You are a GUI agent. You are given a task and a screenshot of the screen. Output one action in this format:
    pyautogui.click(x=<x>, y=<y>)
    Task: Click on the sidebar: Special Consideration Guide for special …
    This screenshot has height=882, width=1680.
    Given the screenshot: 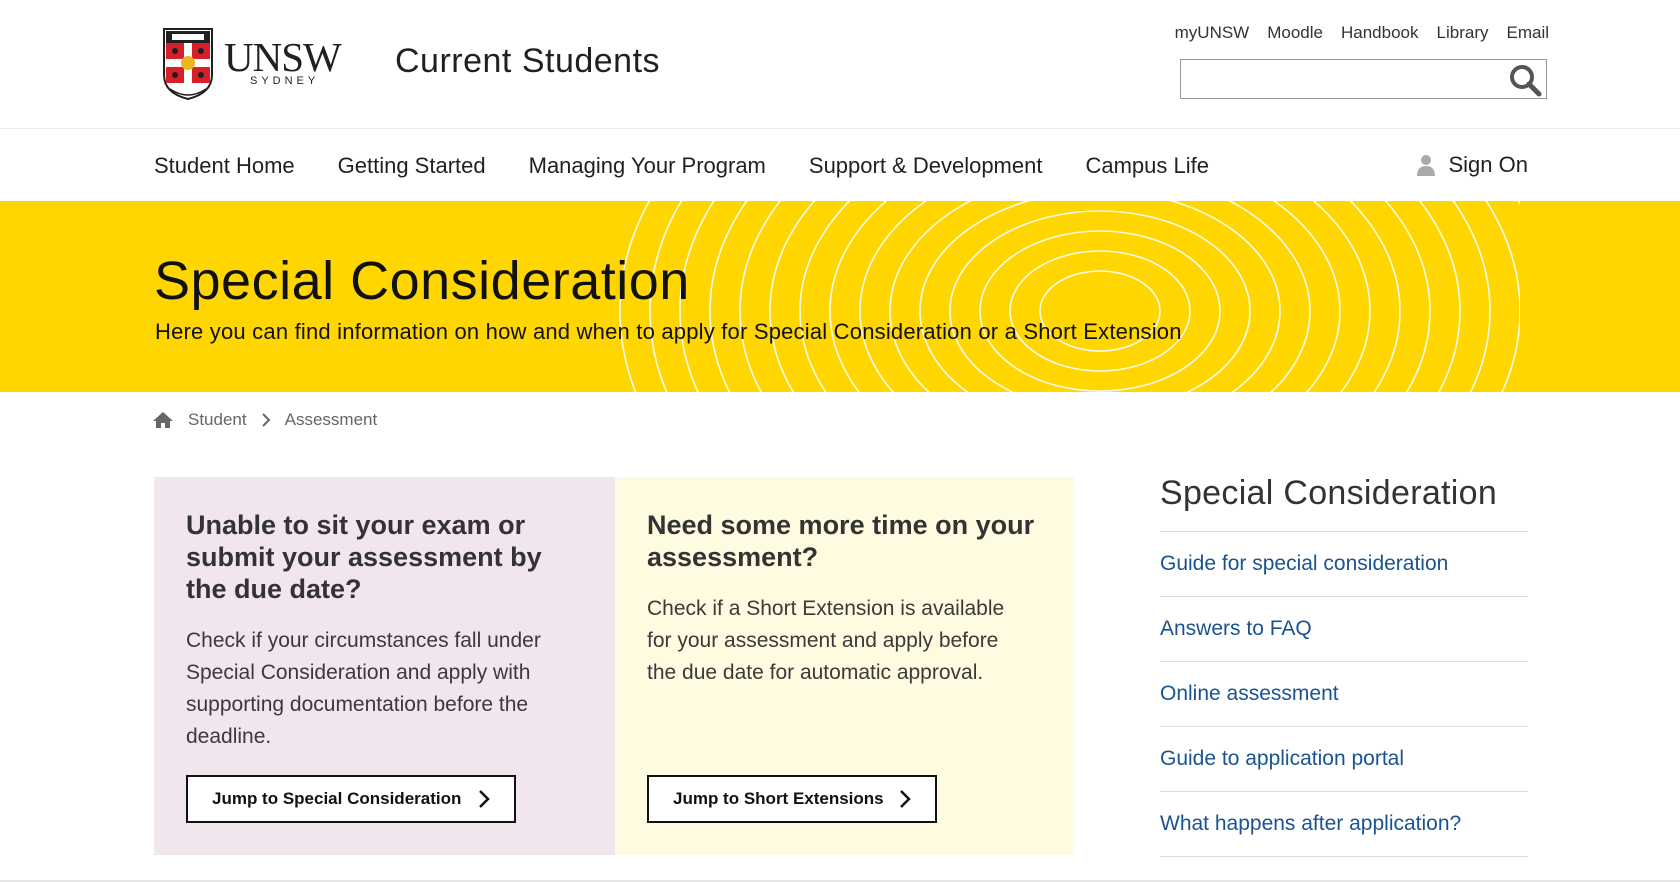 What is the action you would take?
    pyautogui.click(x=1344, y=665)
    